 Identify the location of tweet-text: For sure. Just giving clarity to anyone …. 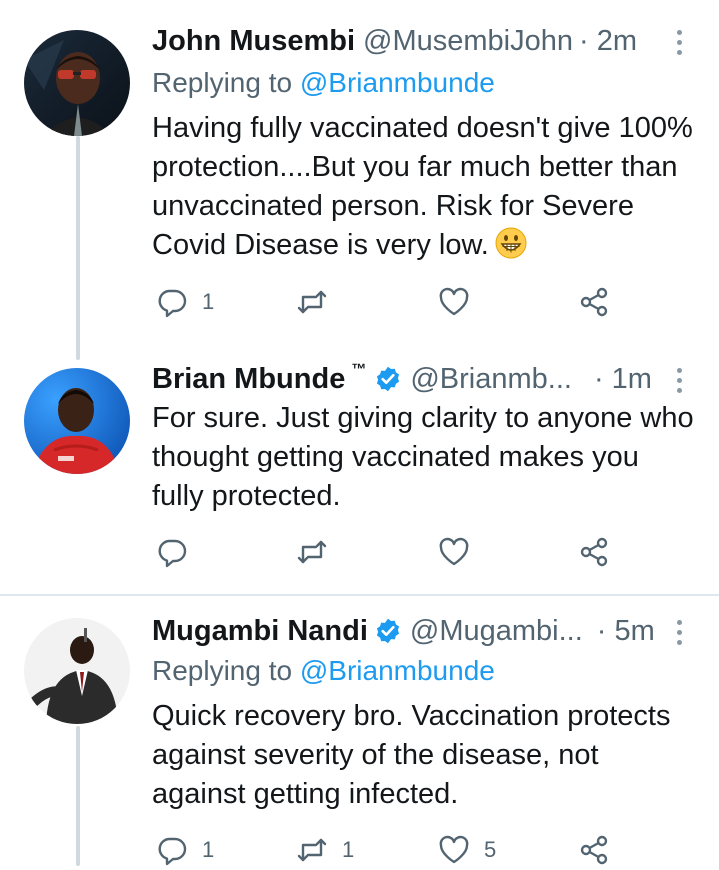
(423, 457).